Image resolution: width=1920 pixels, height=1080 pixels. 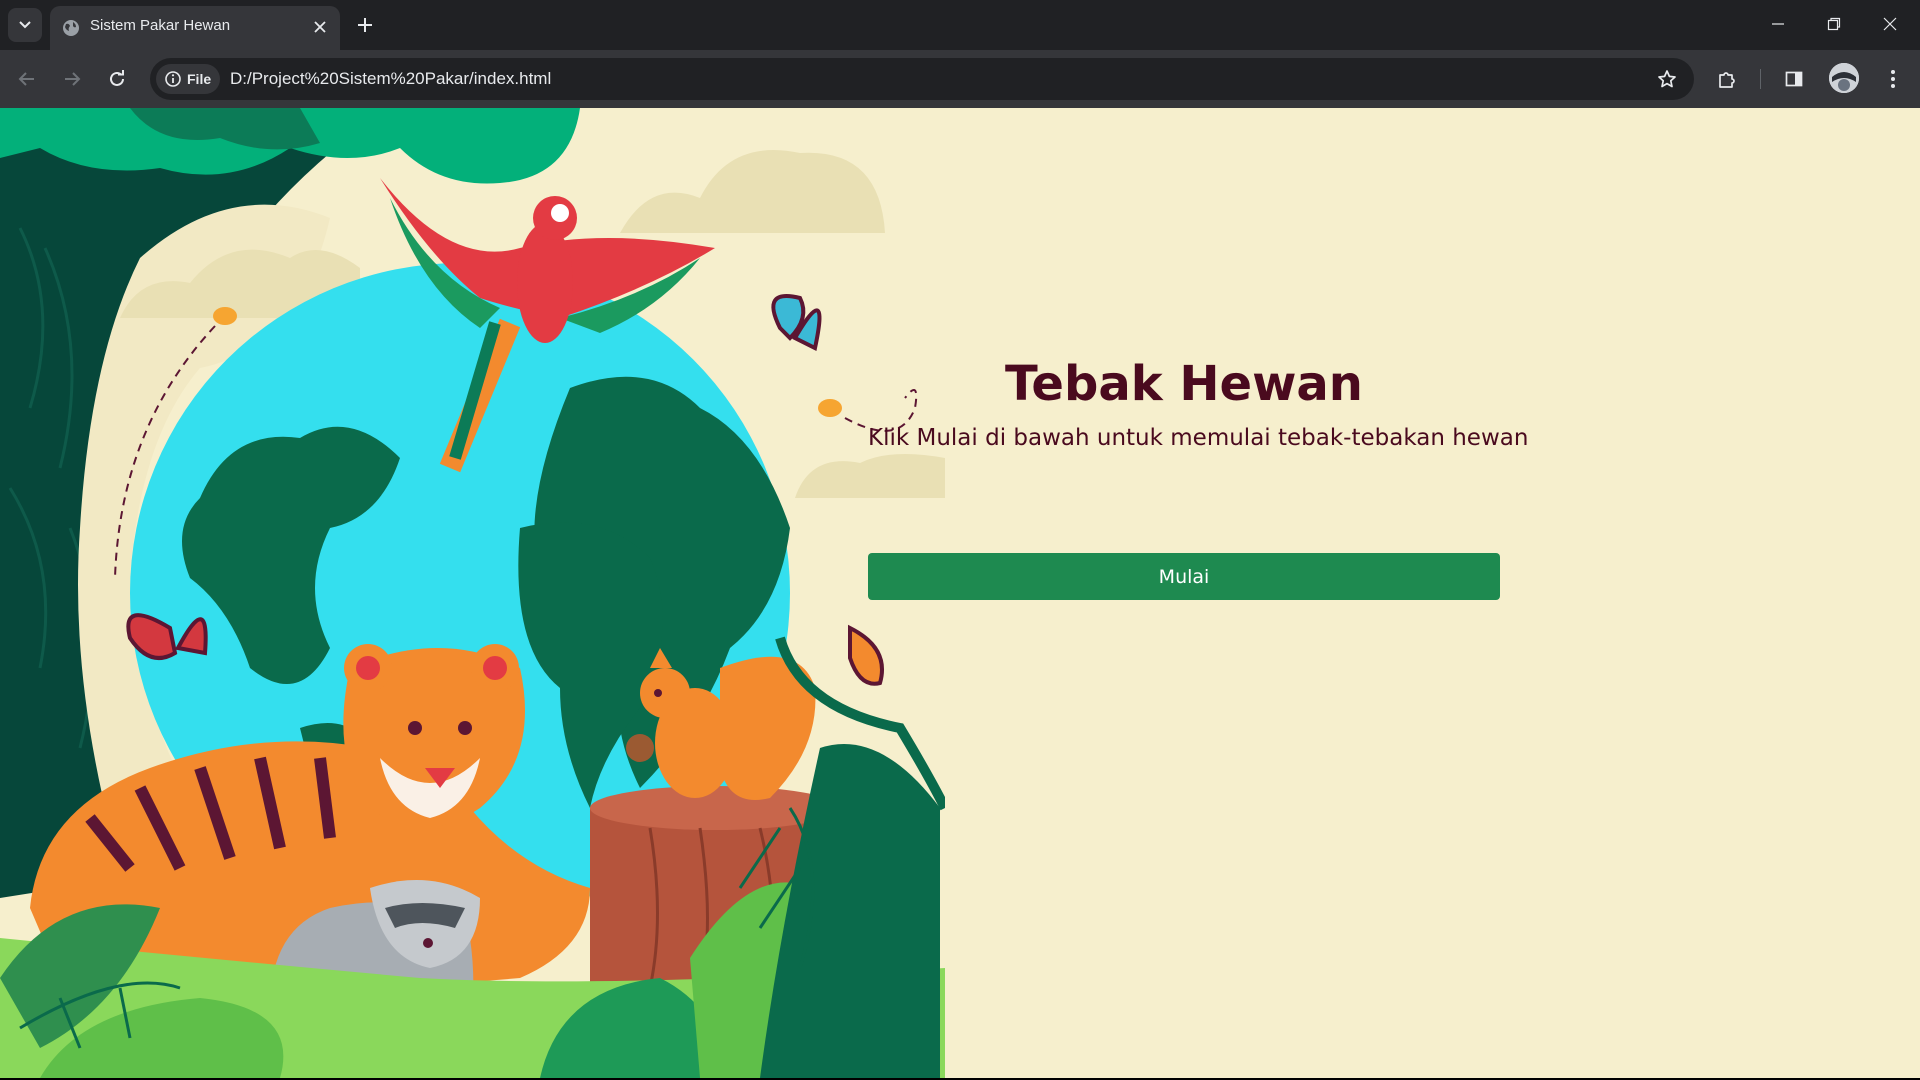 I want to click on active-tab: Sistem Pakar Hewan, so click(x=195, y=28).